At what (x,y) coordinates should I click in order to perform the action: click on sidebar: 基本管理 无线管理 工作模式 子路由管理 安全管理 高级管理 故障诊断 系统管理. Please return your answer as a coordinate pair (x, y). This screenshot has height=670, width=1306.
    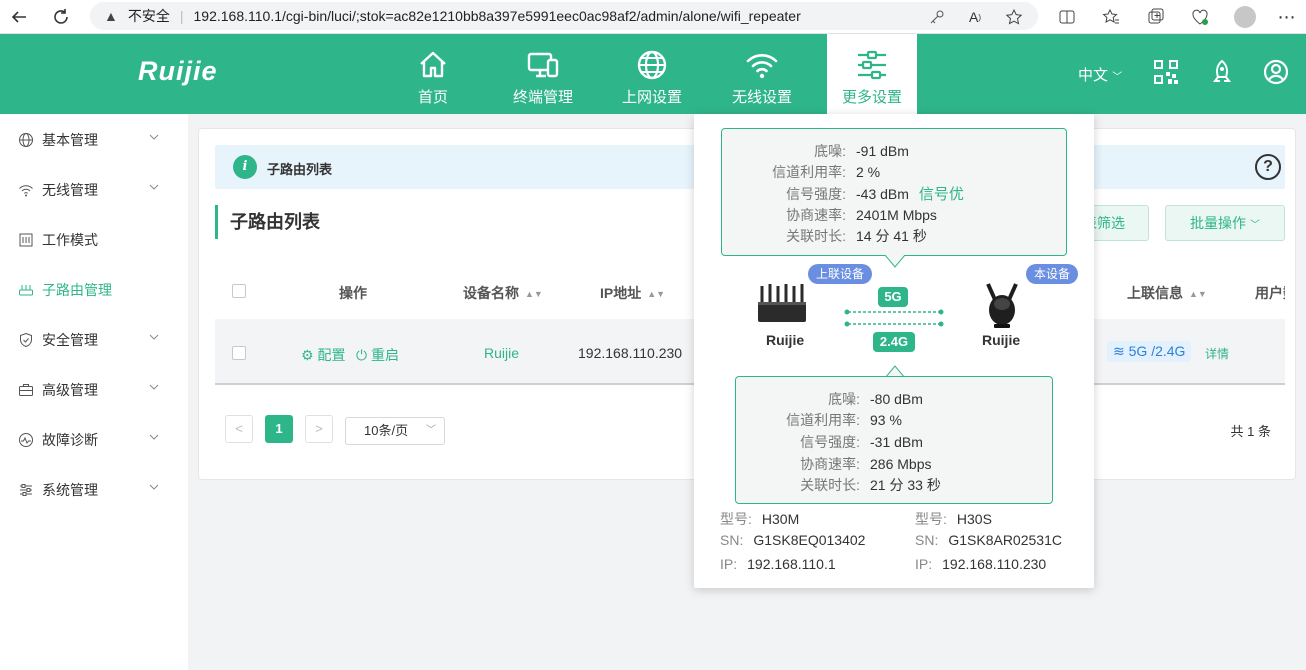
    Looking at the image, I should click on (94, 392).